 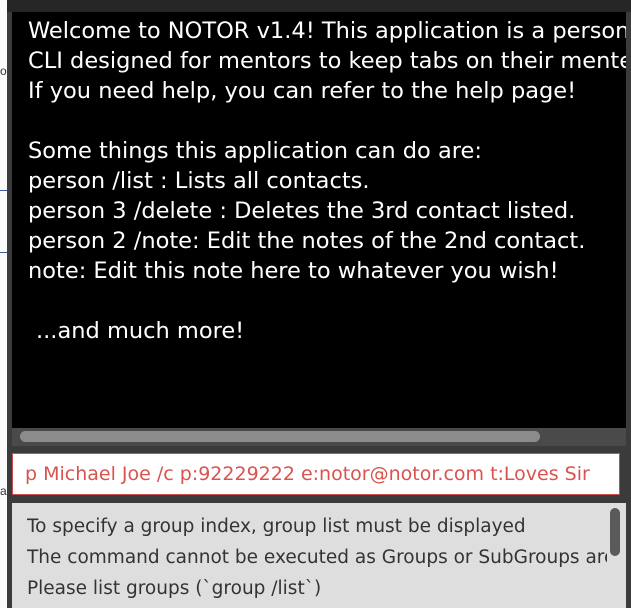 I want to click on app-top-bar, so click(x=319, y=6).